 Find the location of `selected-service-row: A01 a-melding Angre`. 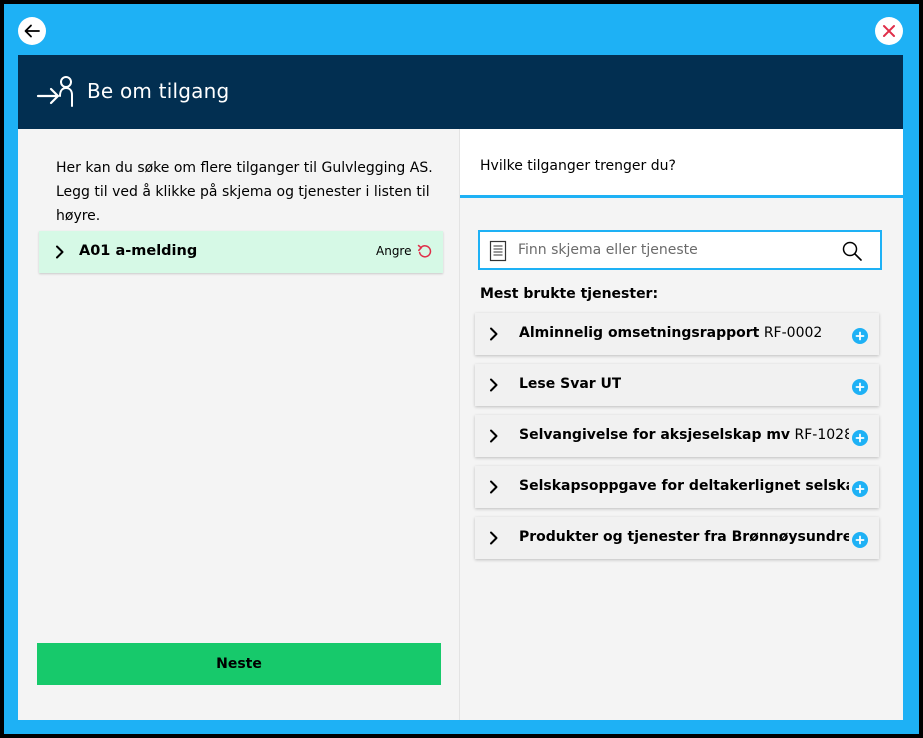

selected-service-row: A01 a-melding Angre is located at coordinates (241, 252).